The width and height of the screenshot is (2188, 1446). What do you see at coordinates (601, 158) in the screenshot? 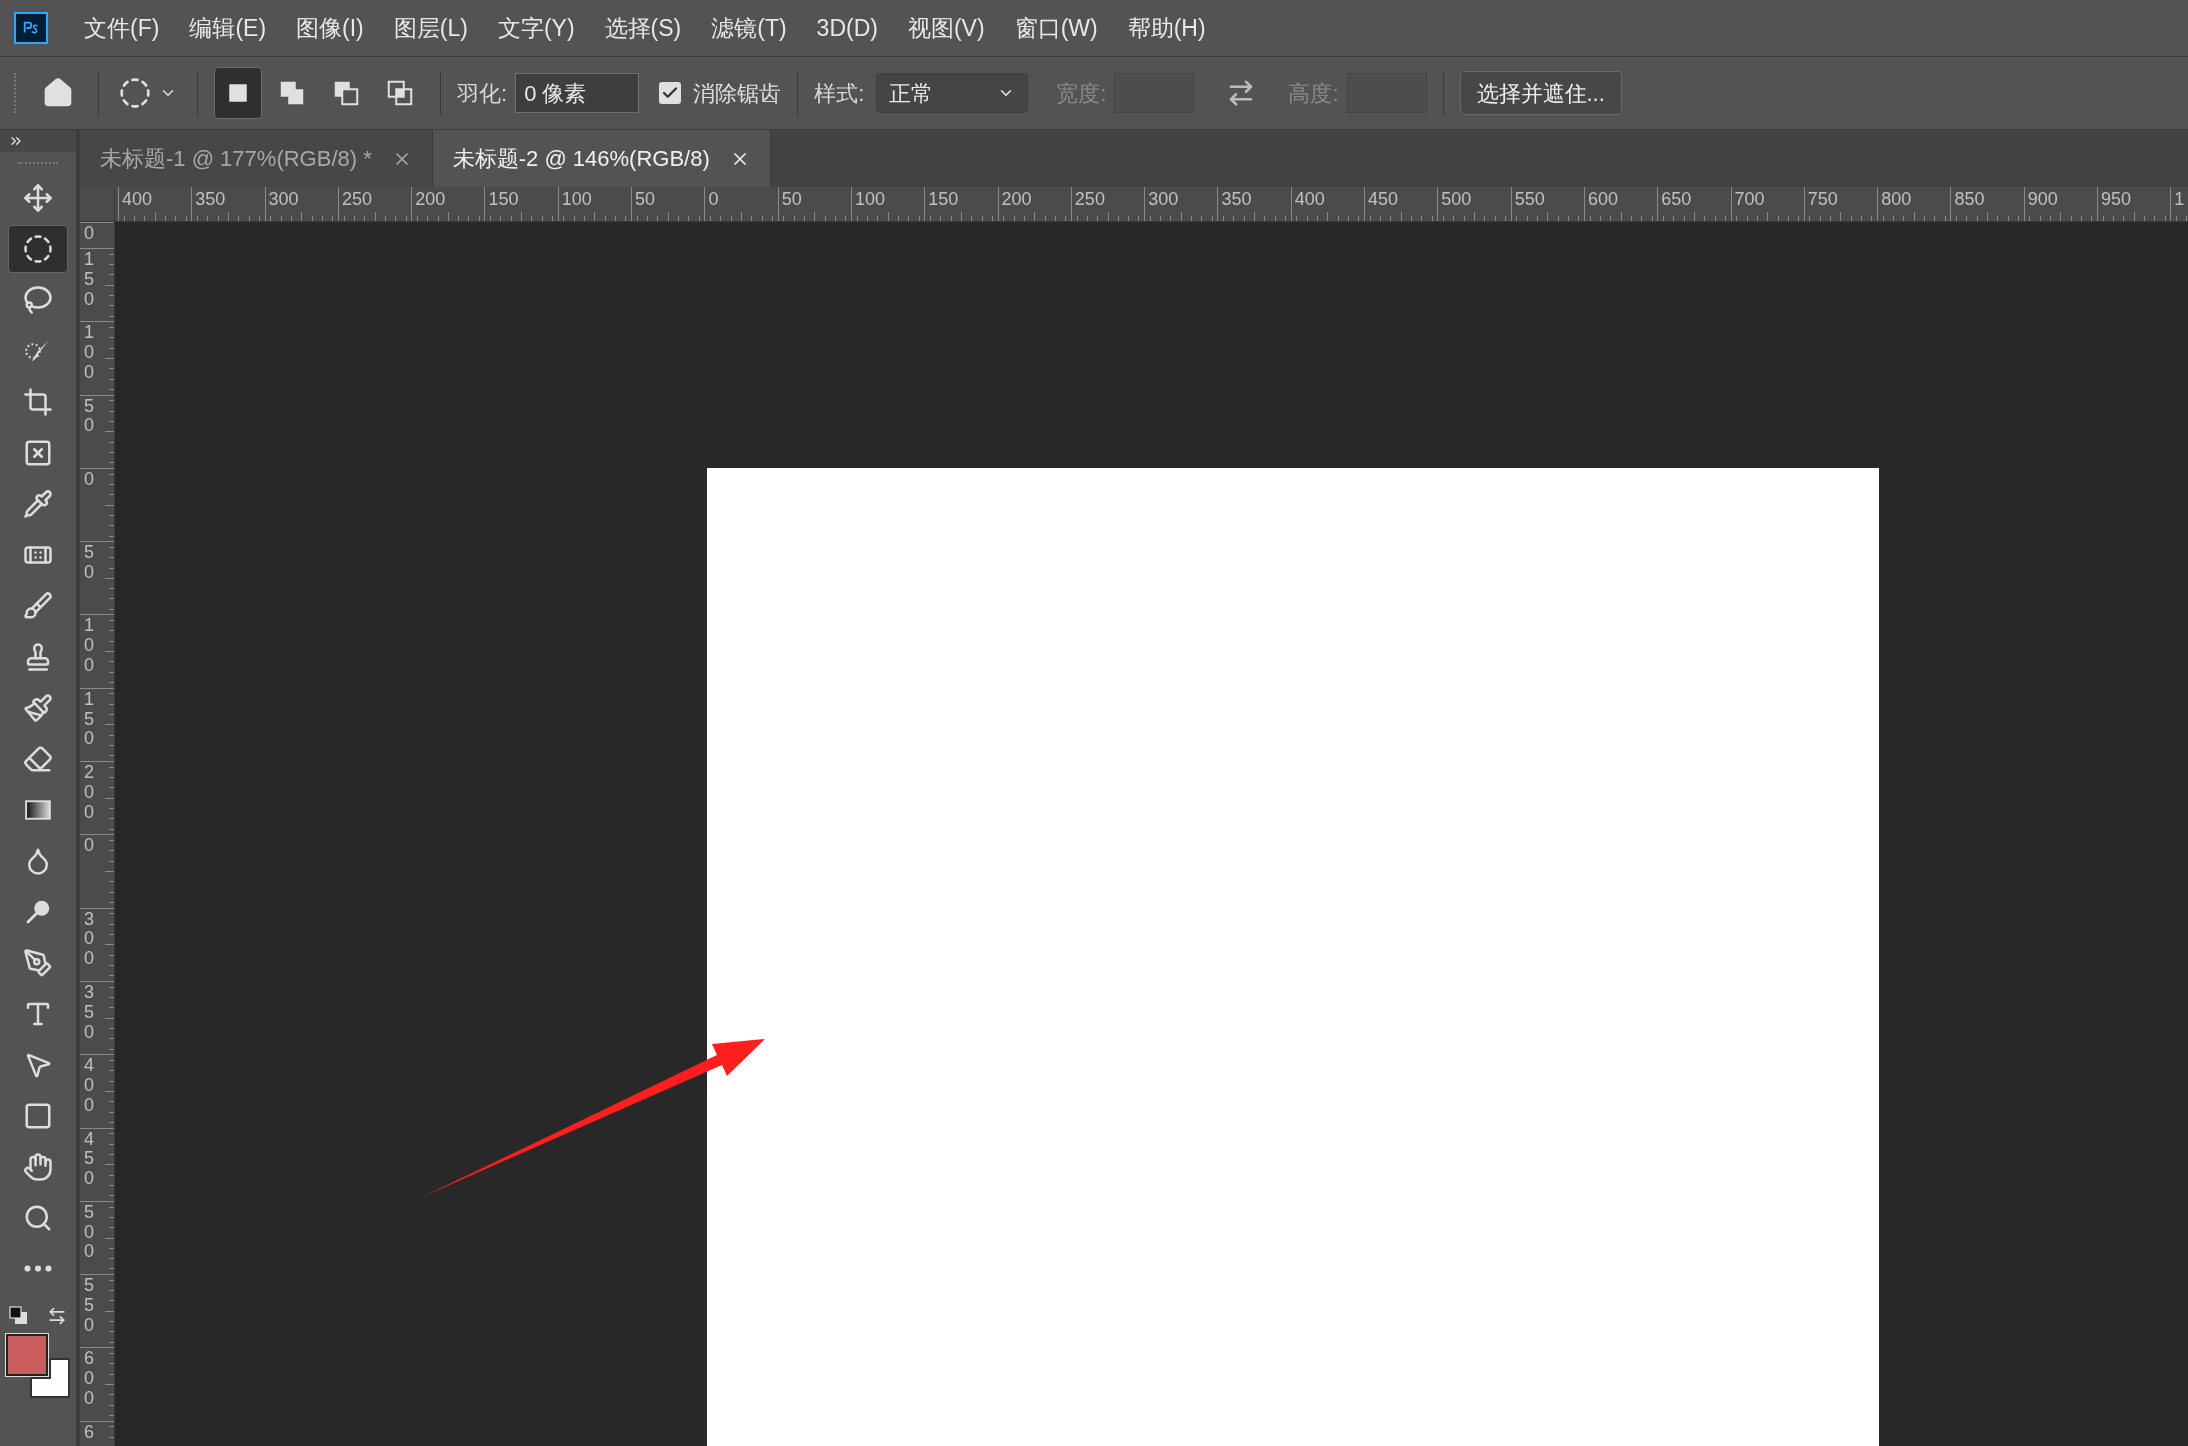
I see `document-tab: 未标题-2 @ 146%(RGB/8)` at bounding box center [601, 158].